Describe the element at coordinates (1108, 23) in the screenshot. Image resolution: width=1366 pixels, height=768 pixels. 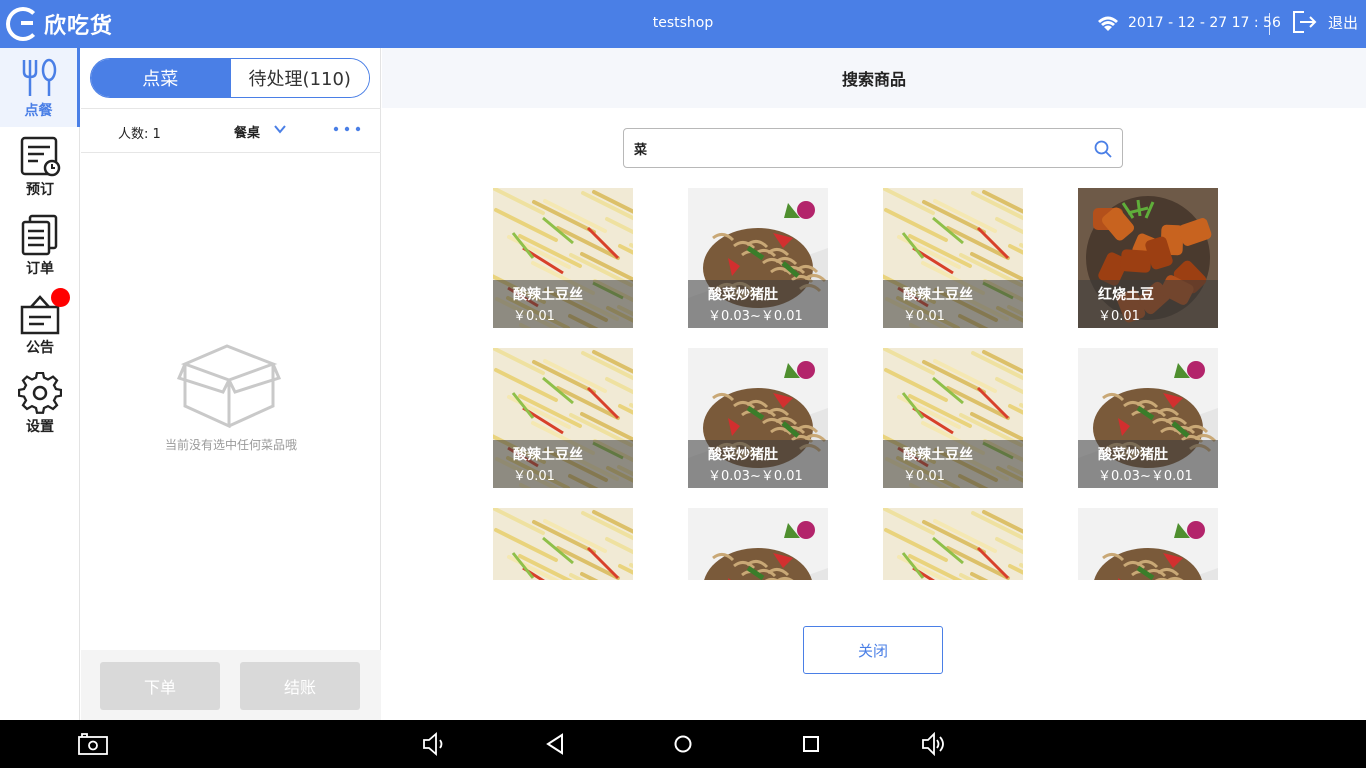
I see `wifi-icon` at that location.